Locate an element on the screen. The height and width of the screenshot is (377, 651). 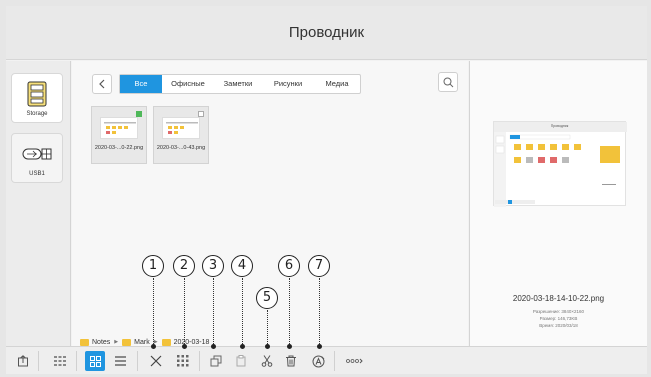
callout-marker: 7 is located at coordinates (319, 266).